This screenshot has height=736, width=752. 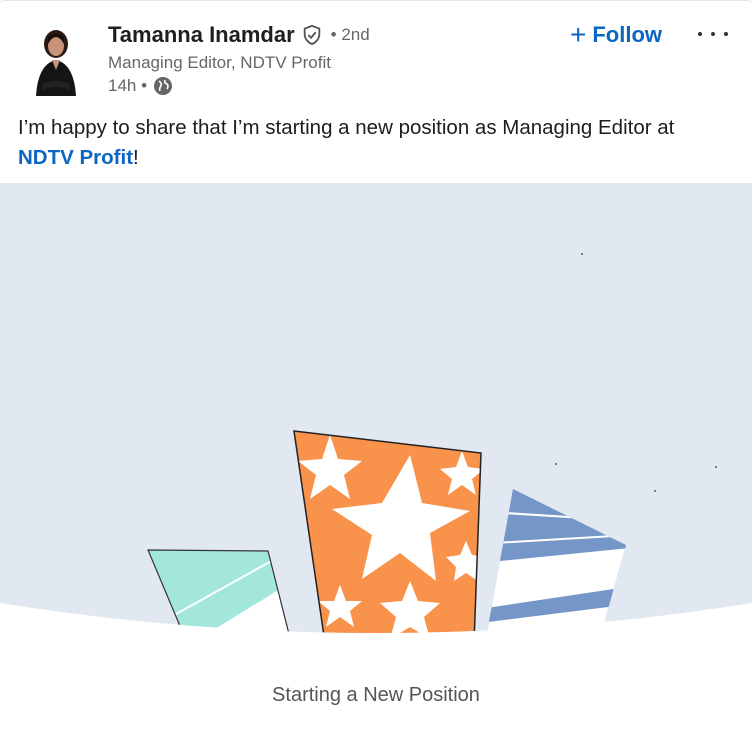 What do you see at coordinates (578, 34) in the screenshot?
I see `plus-icon: +` at bounding box center [578, 34].